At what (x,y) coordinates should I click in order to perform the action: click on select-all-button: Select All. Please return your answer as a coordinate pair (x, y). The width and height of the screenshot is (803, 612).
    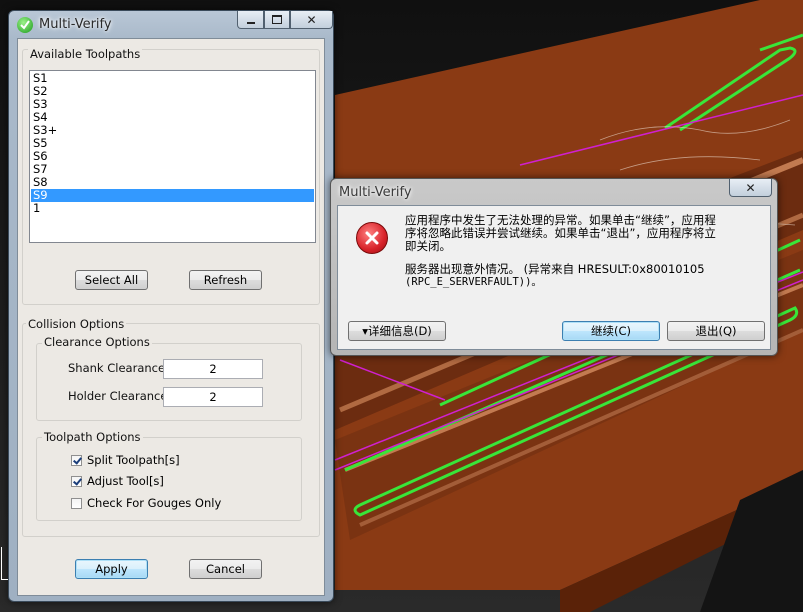
    Looking at the image, I should click on (111, 280).